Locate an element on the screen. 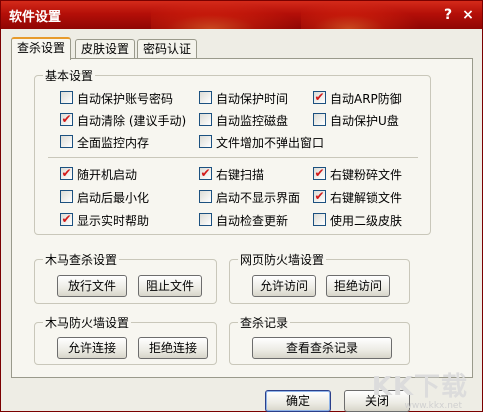 The image size is (483, 412). deny-access-button: 拒绝访问 is located at coordinates (358, 286).